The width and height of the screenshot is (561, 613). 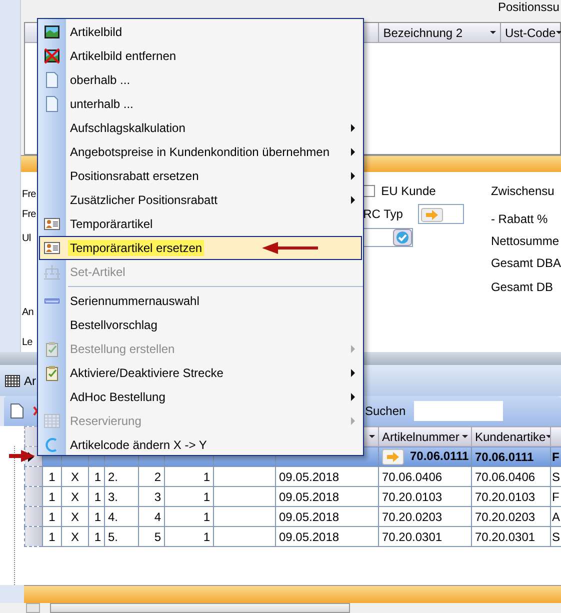 What do you see at coordinates (200, 248) in the screenshot?
I see `menu-item: Temporärartikel ersetzen` at bounding box center [200, 248].